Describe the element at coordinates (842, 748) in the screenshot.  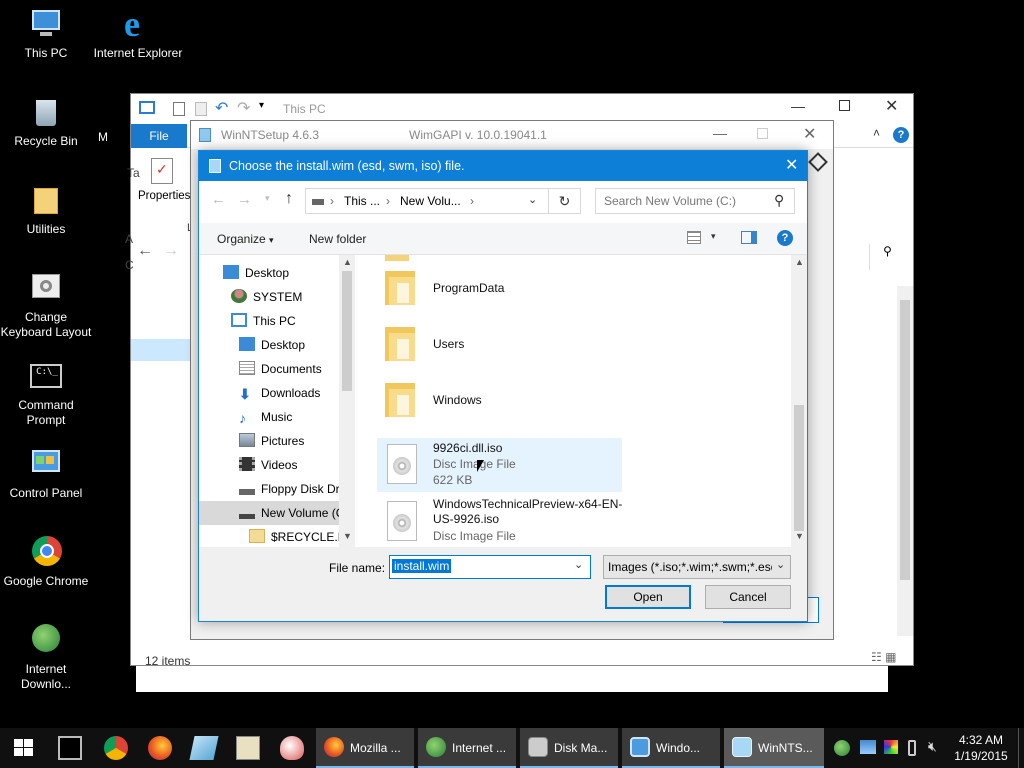
I see `tray-download-icon` at that location.